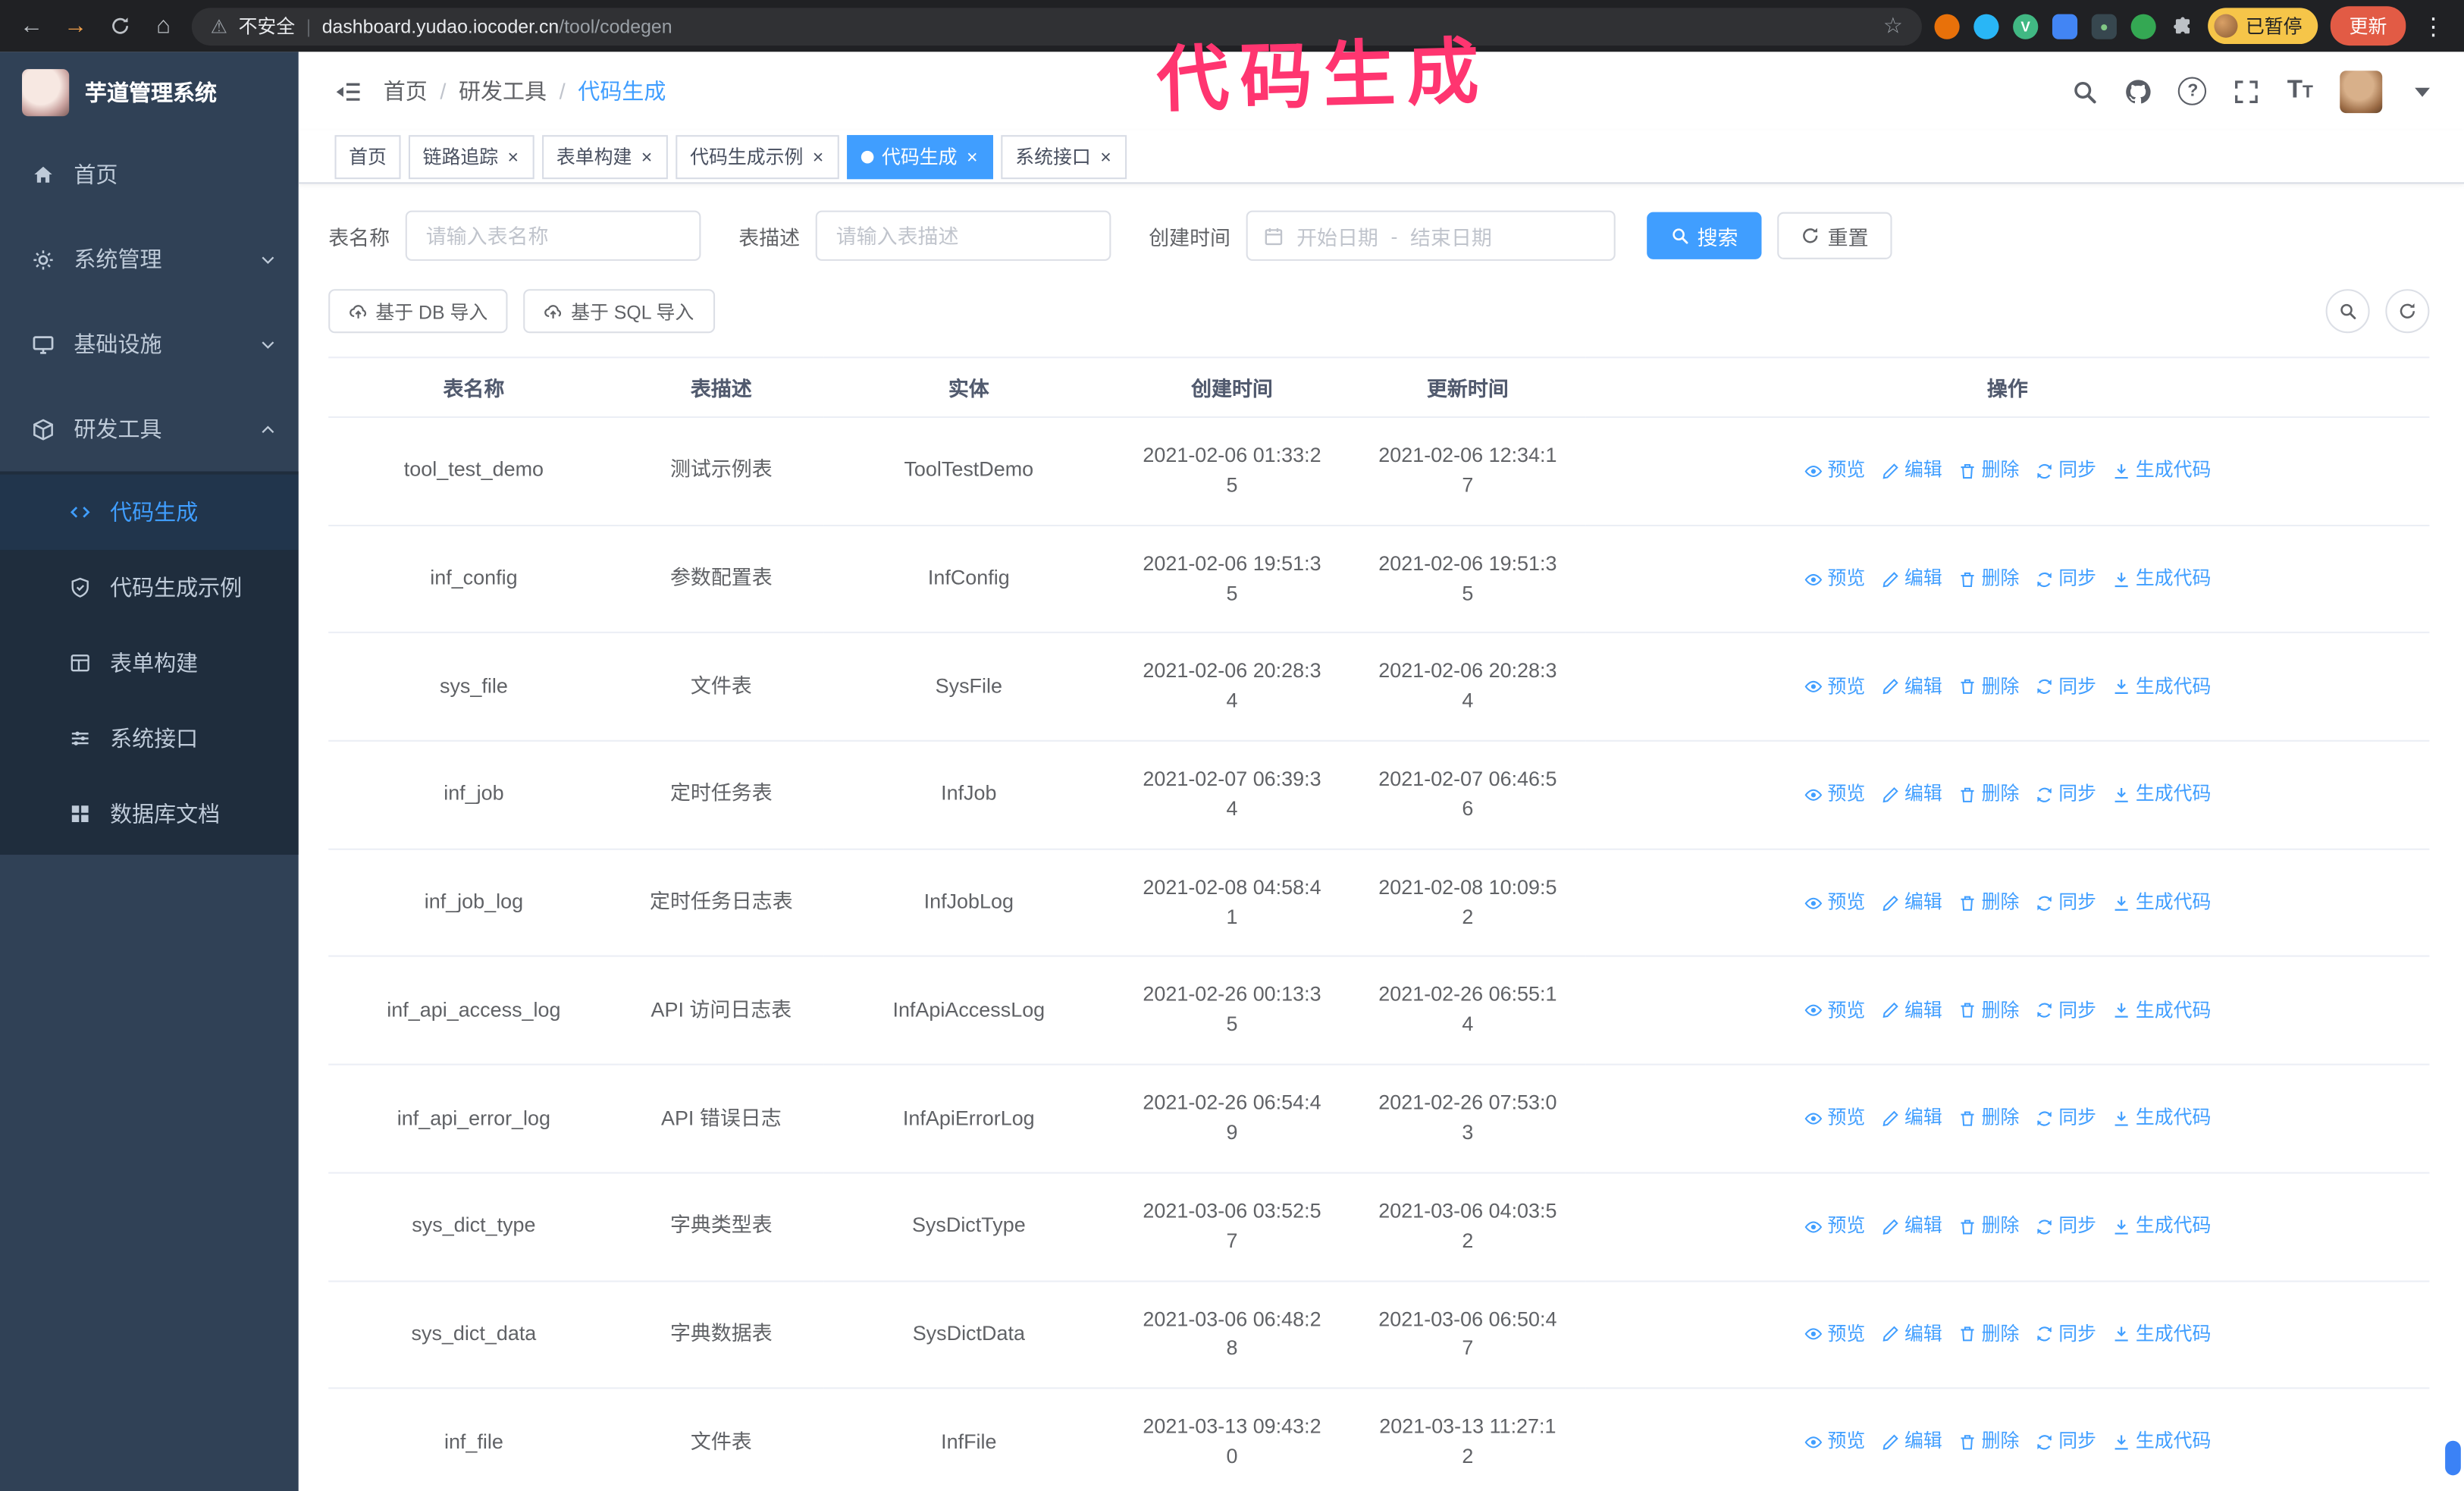 The height and width of the screenshot is (1491, 2464). Describe the element at coordinates (2361, 91) in the screenshot. I see `avatar` at that location.